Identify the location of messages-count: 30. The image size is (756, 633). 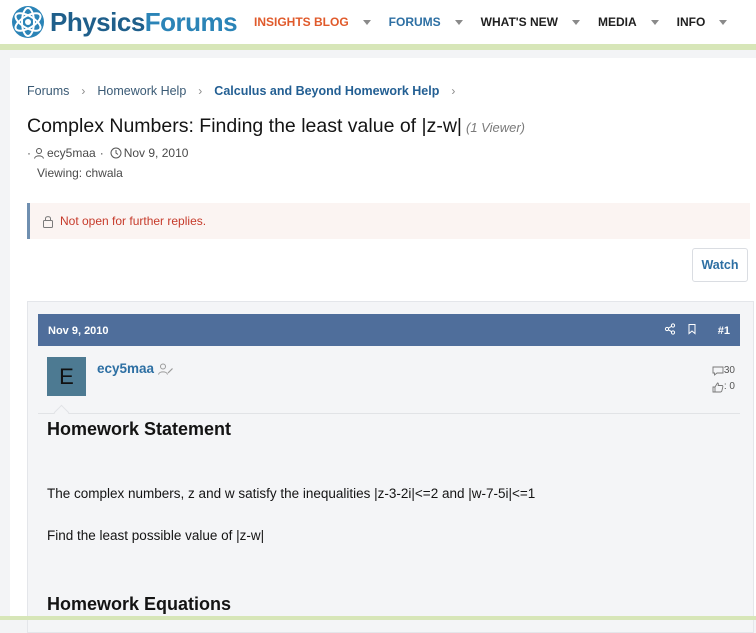
(729, 370).